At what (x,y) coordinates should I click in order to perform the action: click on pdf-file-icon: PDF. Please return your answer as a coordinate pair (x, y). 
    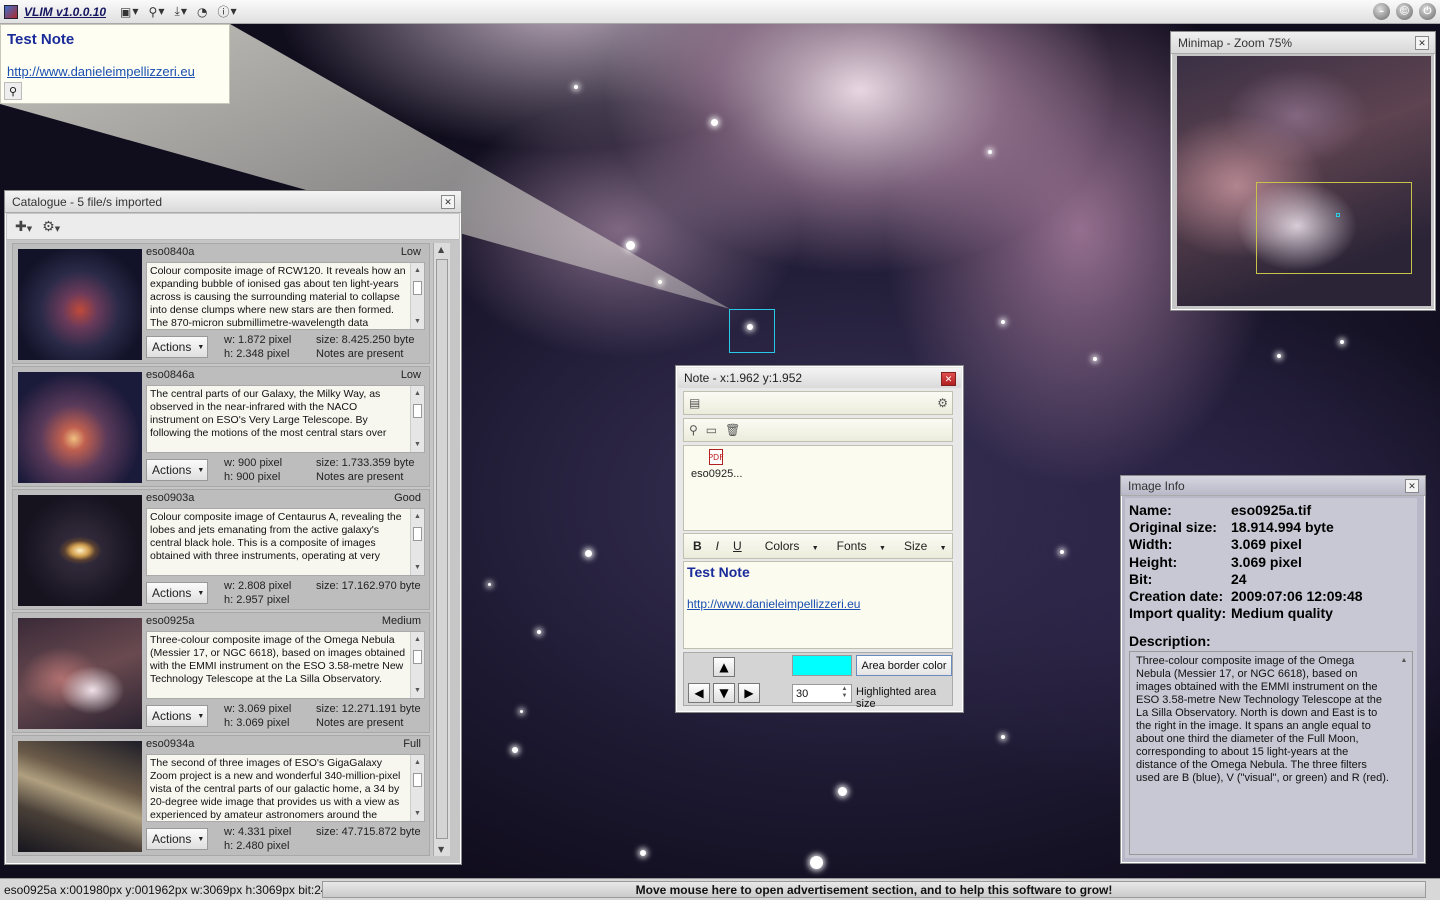
    Looking at the image, I should click on (716, 457).